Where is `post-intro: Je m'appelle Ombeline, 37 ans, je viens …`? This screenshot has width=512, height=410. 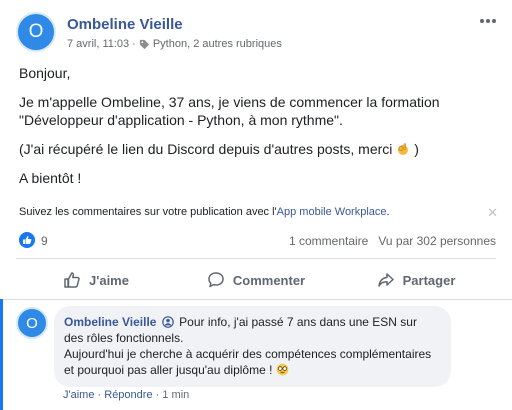
post-intro: Je m'appelle Ombeline, 37 ans, je viens … is located at coordinates (258, 111).